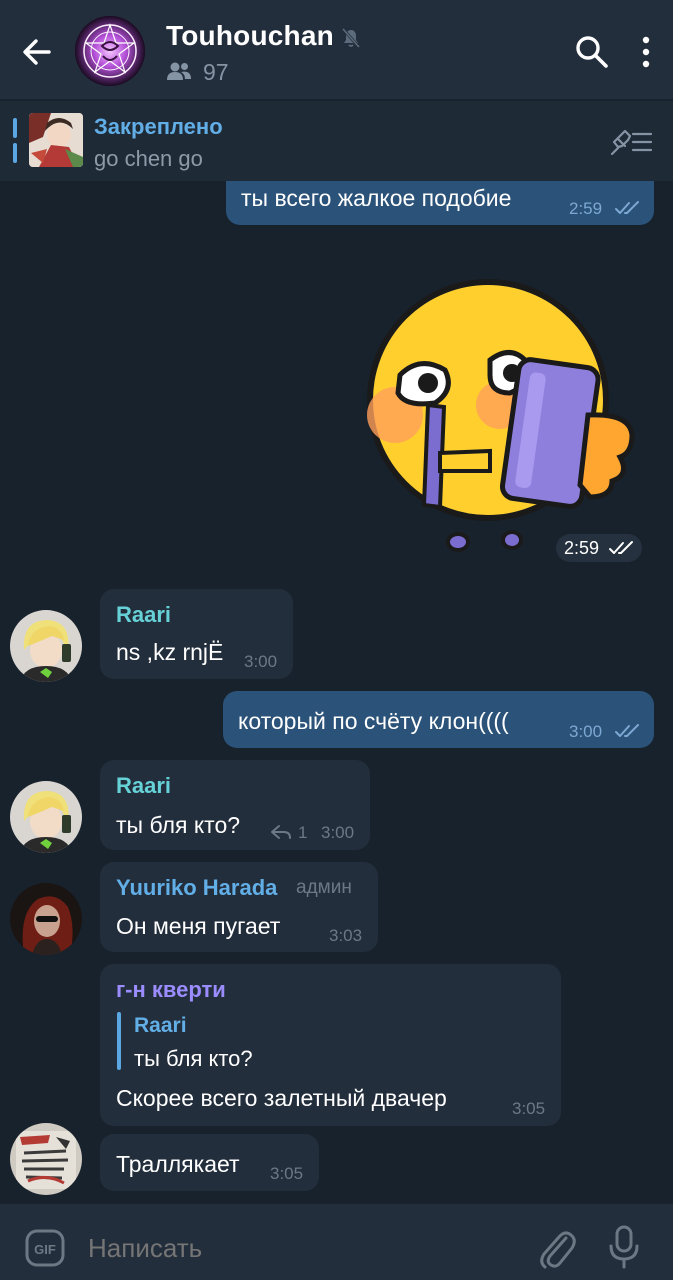  Describe the element at coordinates (351, 38) in the screenshot. I see `mute-icon` at that location.